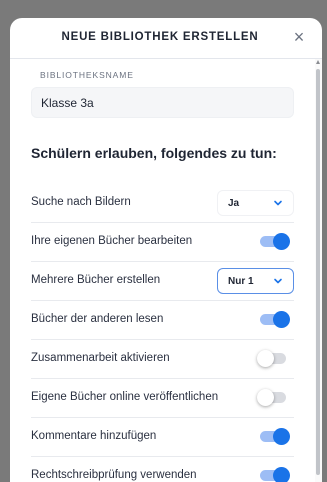 This screenshot has height=482, width=327. I want to click on publish-online-toggle, so click(271, 397).